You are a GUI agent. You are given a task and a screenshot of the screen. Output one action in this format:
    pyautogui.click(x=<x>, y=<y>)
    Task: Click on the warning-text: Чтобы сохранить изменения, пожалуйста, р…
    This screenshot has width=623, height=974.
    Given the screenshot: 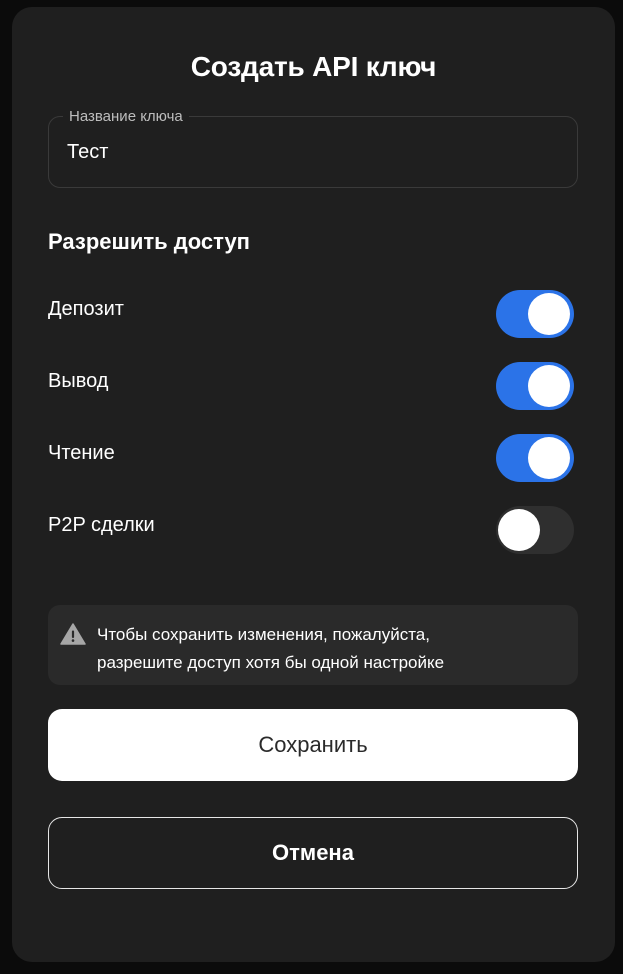 What is the action you would take?
    pyautogui.click(x=332, y=649)
    